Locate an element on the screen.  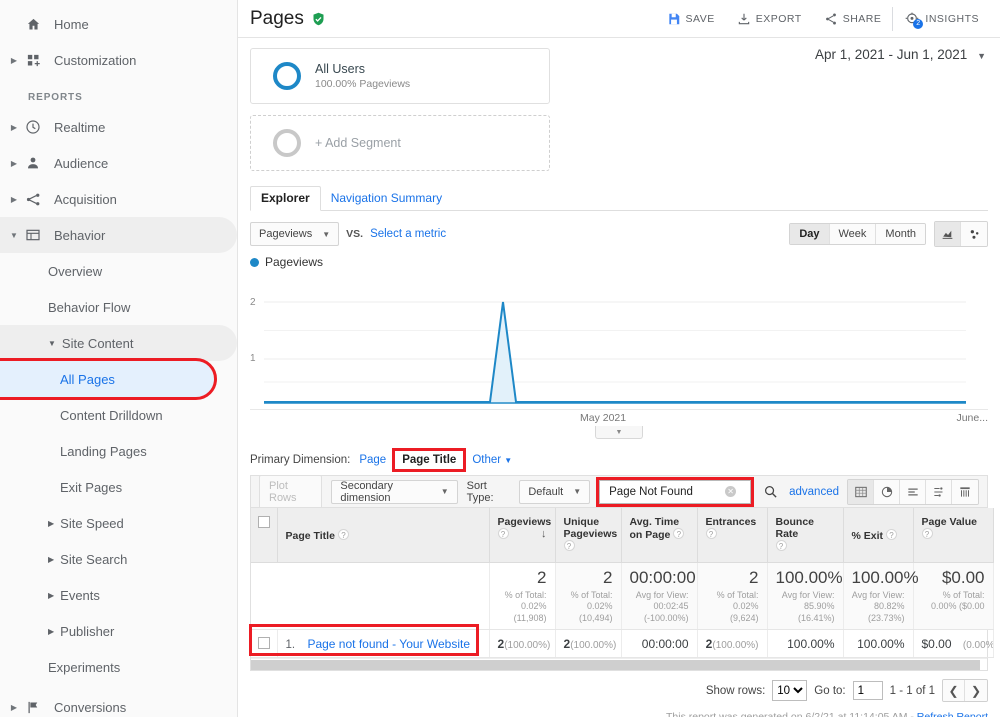
chevron-right-icon-audience: ▶ is located at coordinates (10, 163).